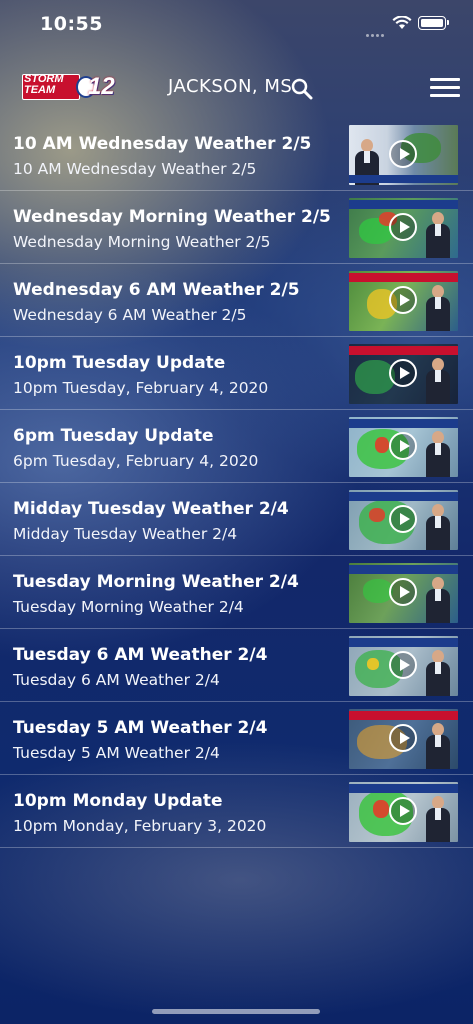 The width and height of the screenshot is (473, 1024). I want to click on logo-text-team: TEAM, so click(40, 90).